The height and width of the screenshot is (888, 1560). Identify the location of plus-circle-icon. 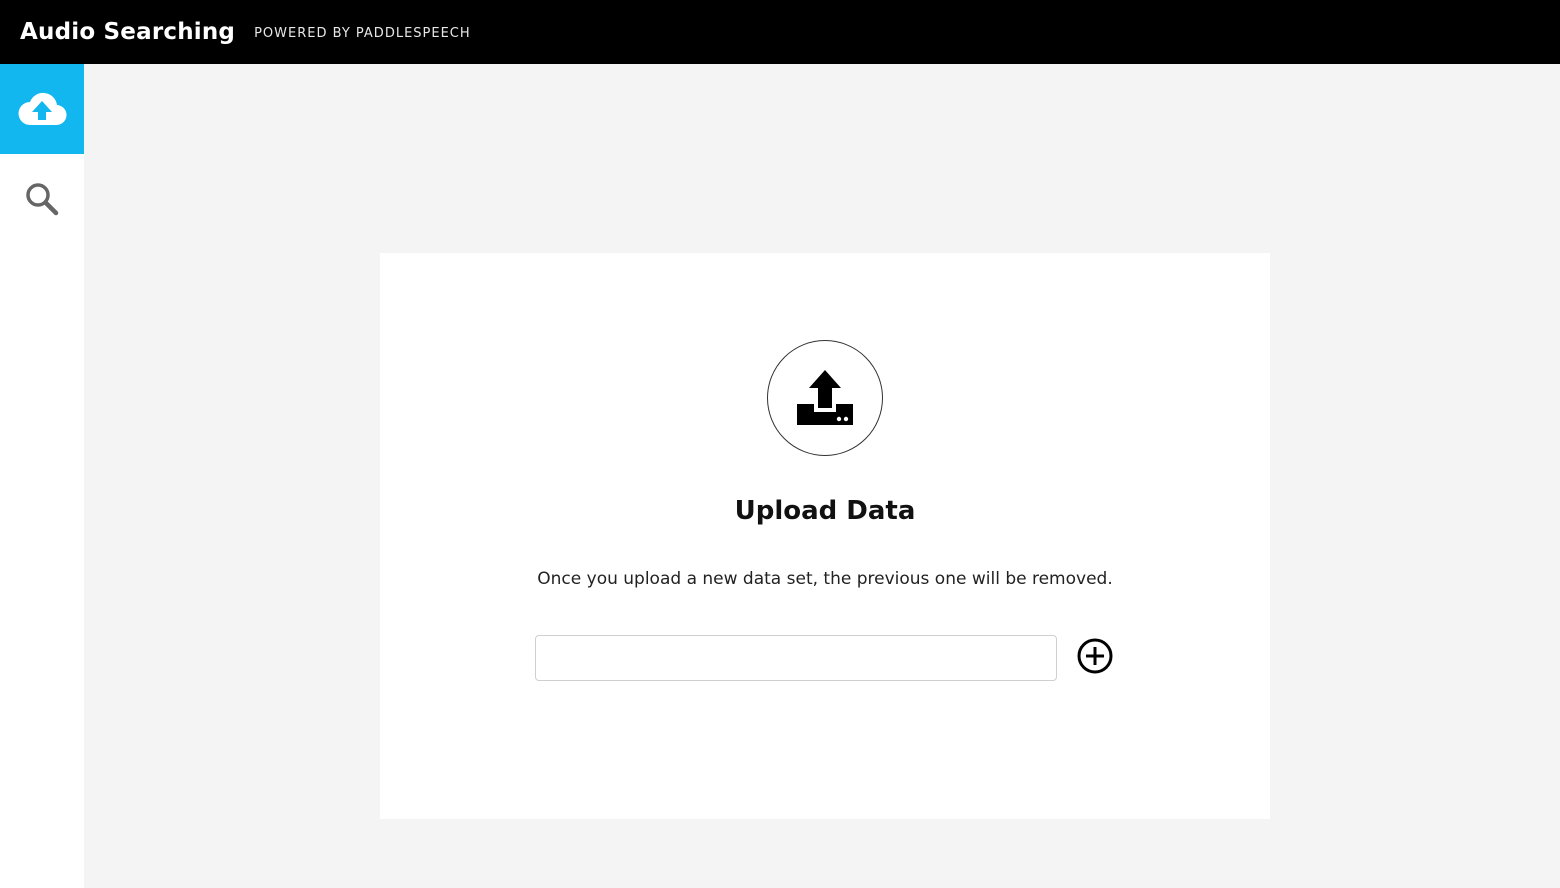
(1095, 656).